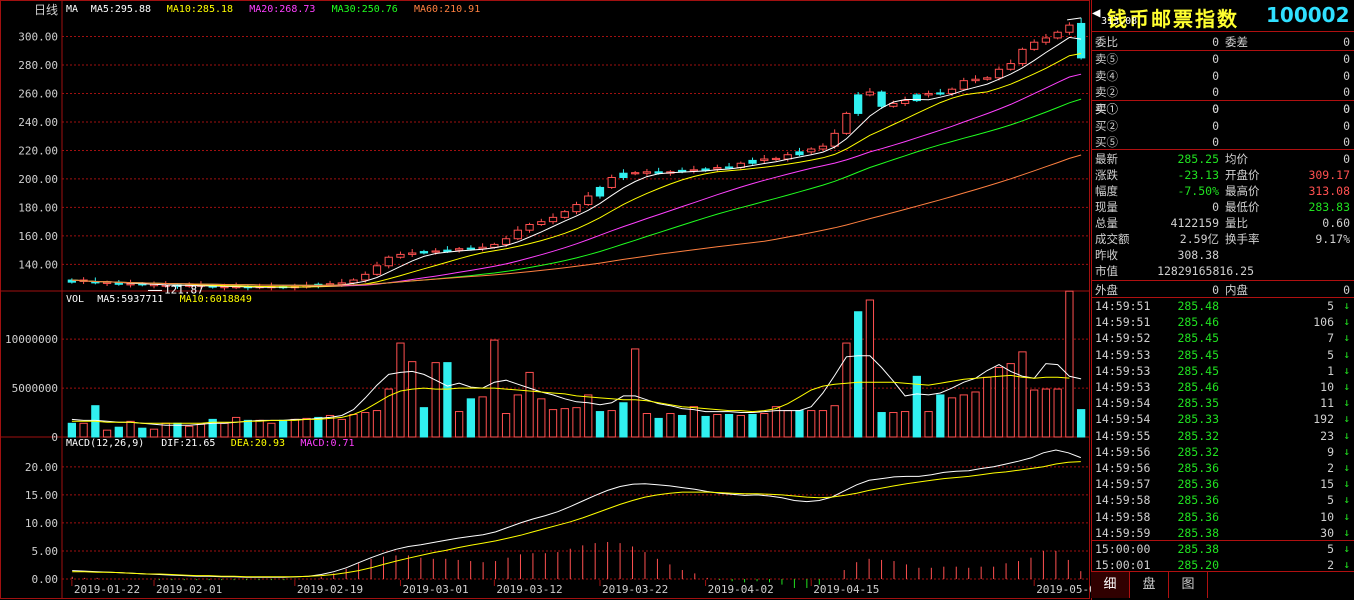  What do you see at coordinates (1330, 370) in the screenshot?
I see `tick-volume: 1` at bounding box center [1330, 370].